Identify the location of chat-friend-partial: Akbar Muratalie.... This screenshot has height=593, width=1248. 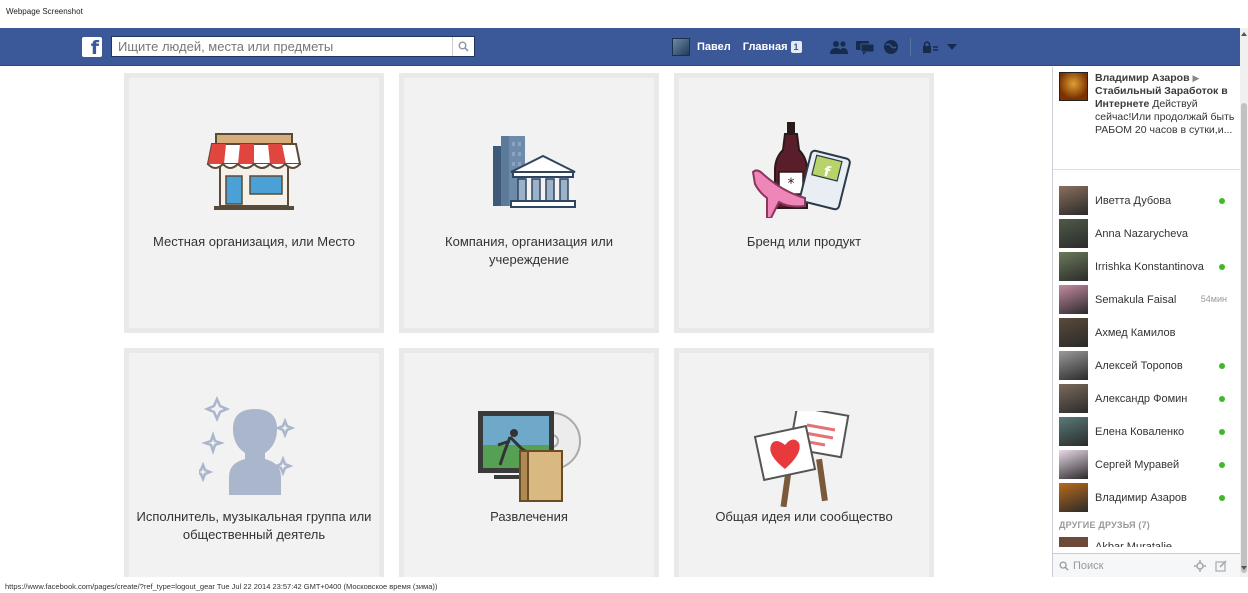
(1120, 542).